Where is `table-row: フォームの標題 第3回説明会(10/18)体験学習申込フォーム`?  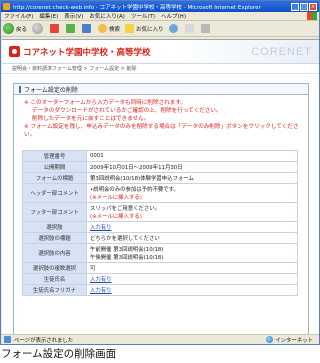
table-row: フォームの標題 第3回説明会(10/18)体験学習申込フォーム is located at coordinates (160, 178).